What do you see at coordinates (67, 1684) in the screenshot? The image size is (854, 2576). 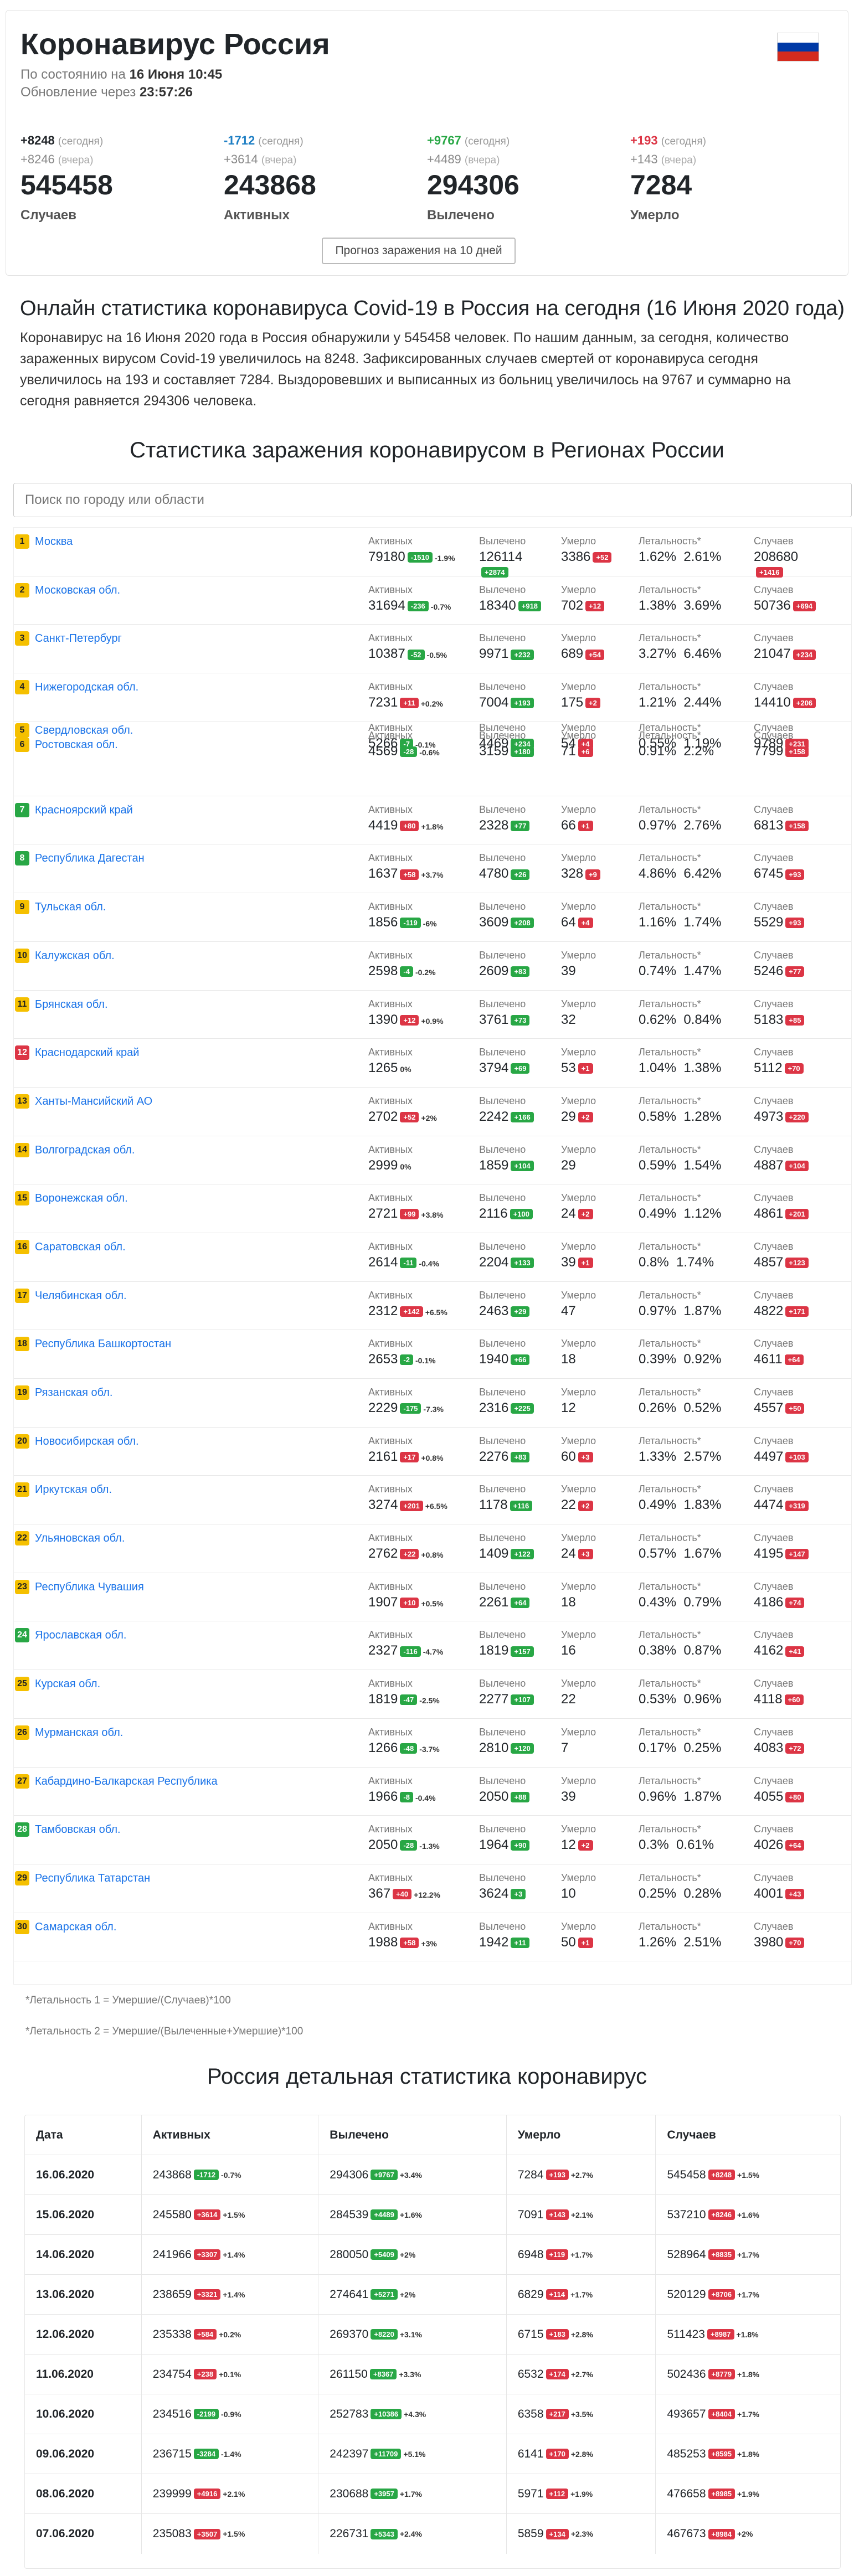 I see `region-link: Курская обл.` at bounding box center [67, 1684].